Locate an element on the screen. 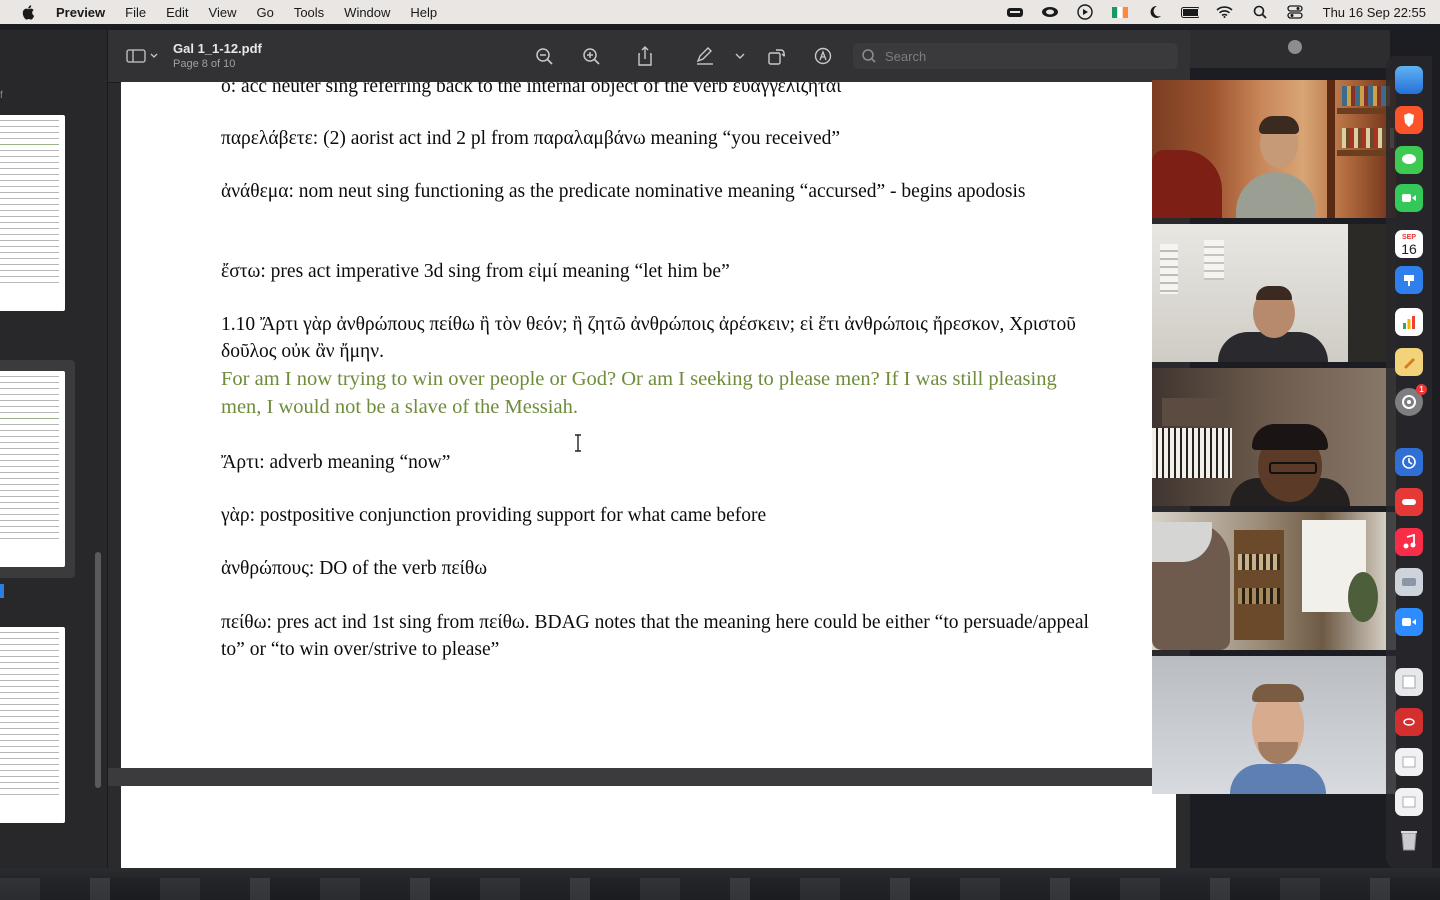 This screenshot has width=1440, height=900. keynote-icon is located at coordinates (1409, 280).